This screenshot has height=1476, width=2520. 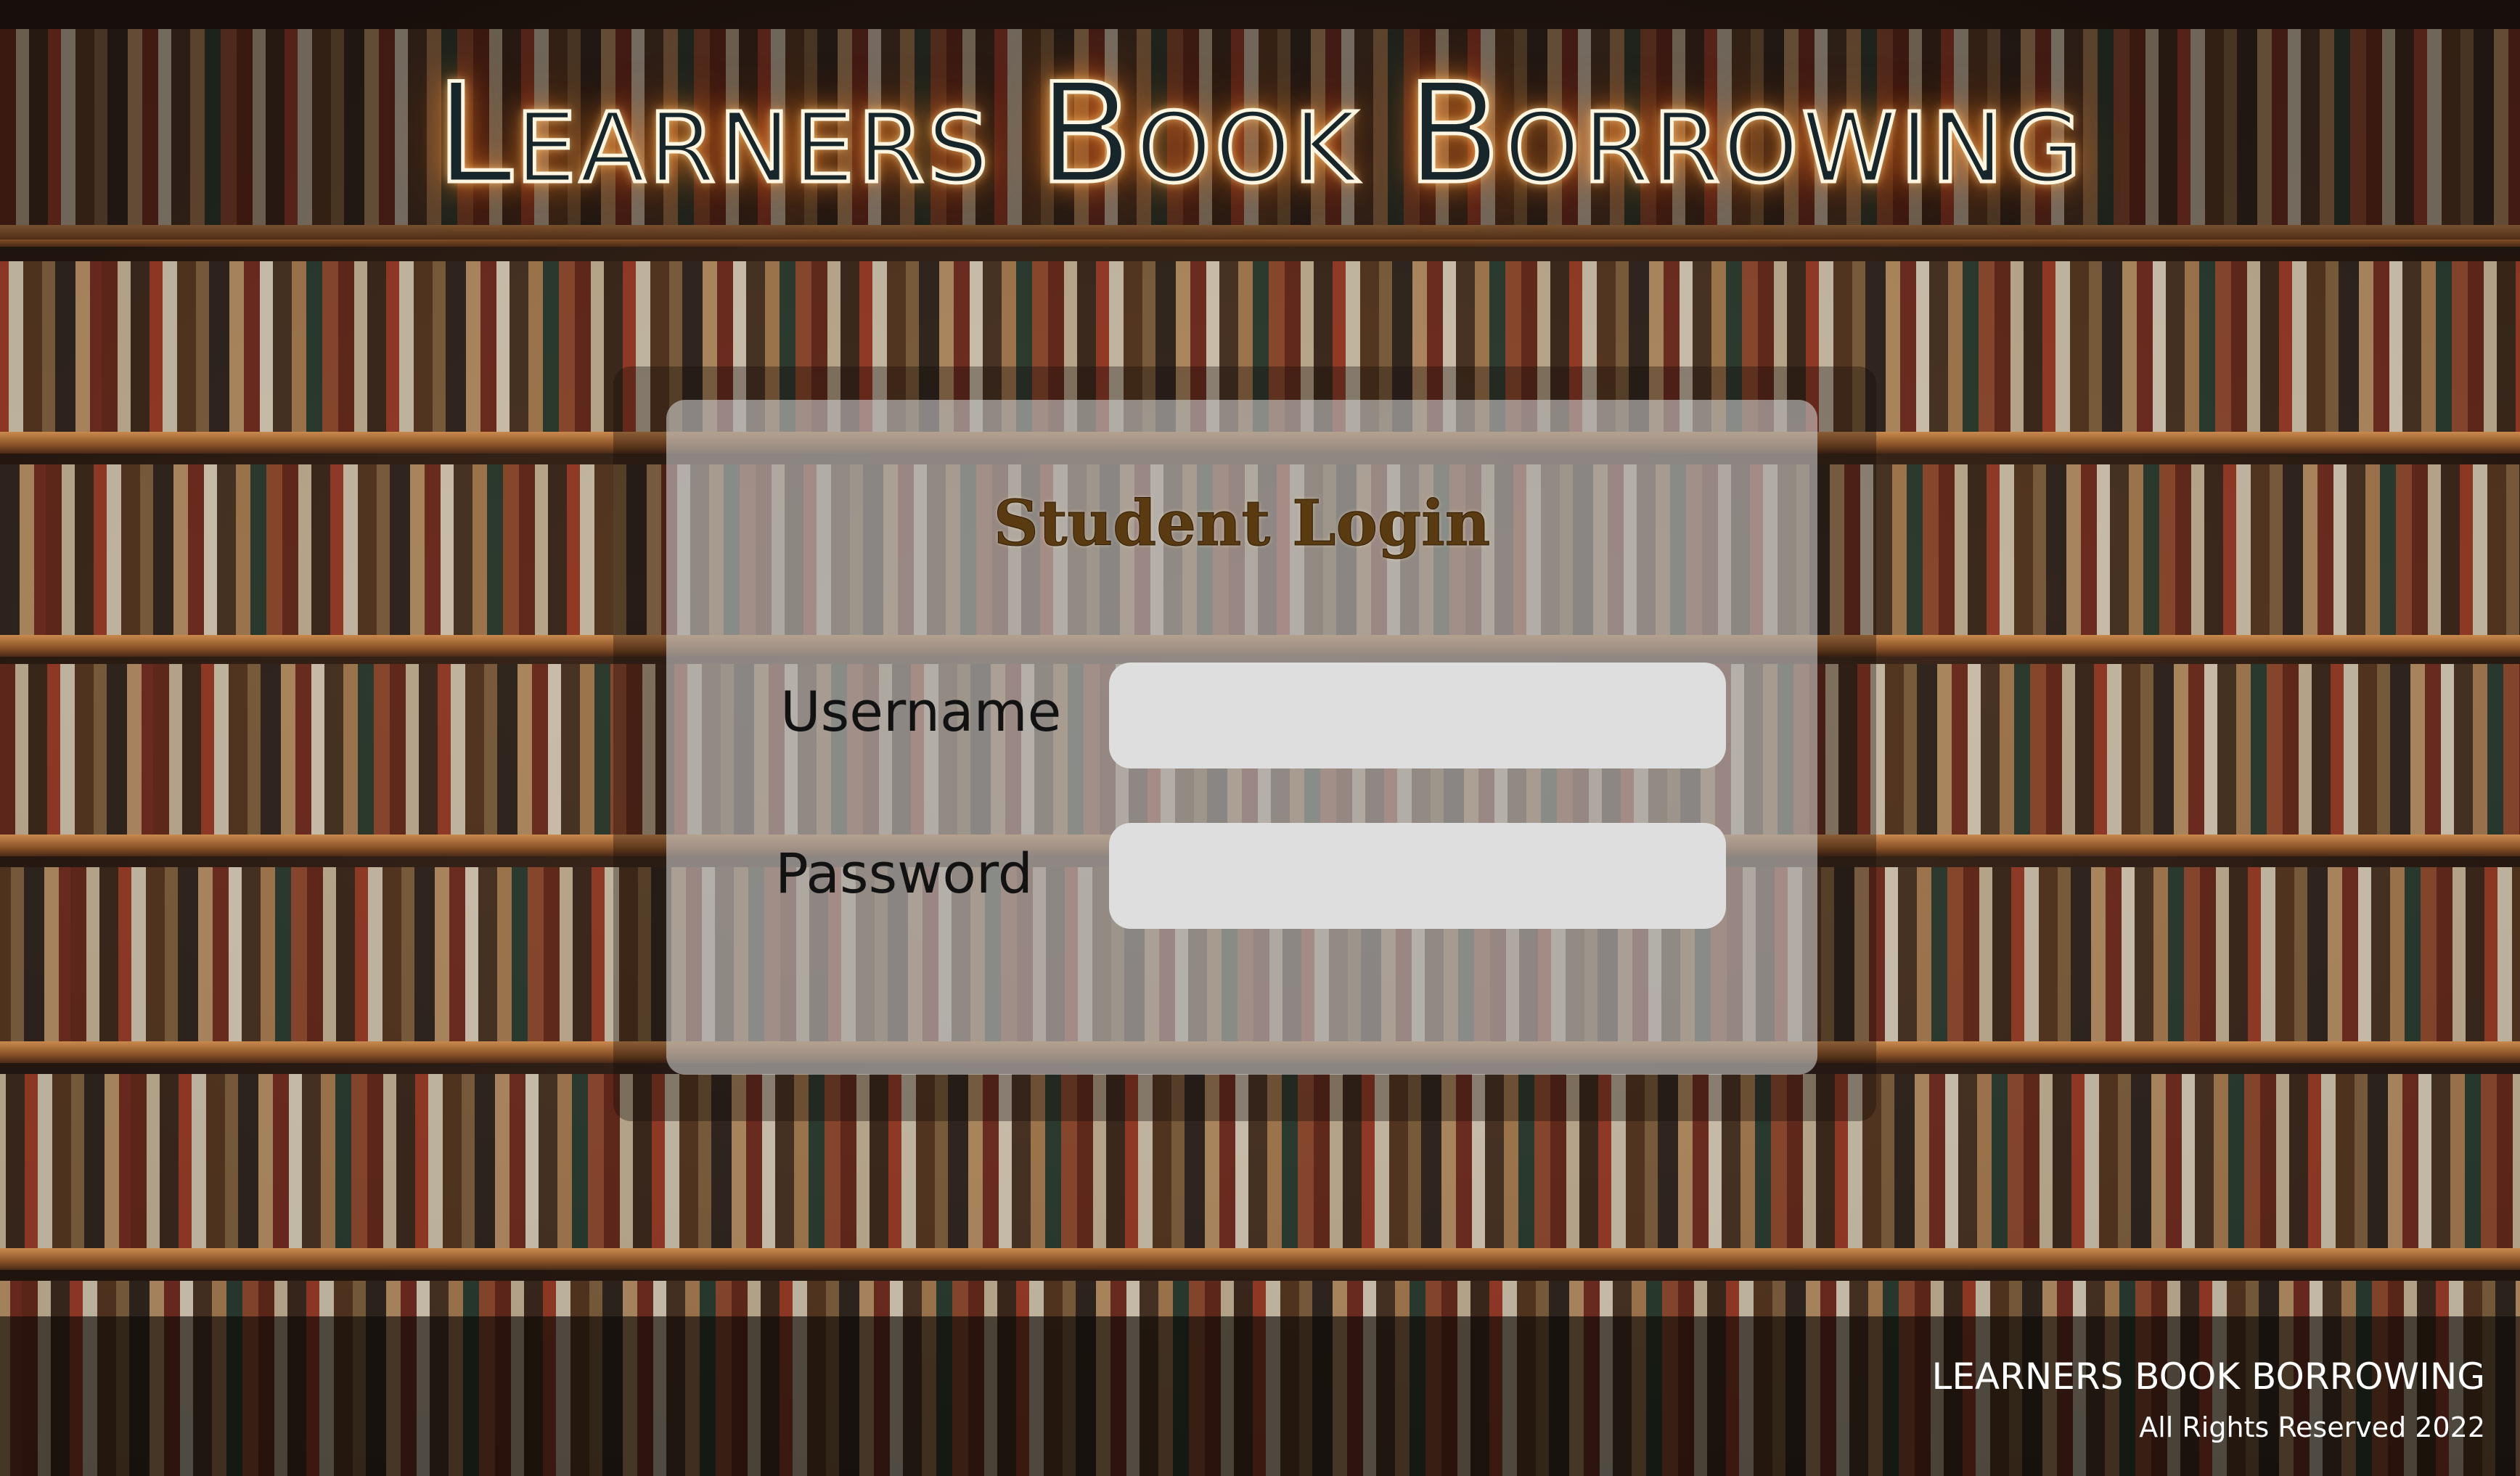 What do you see at coordinates (921, 711) in the screenshot?
I see `username-label: Username` at bounding box center [921, 711].